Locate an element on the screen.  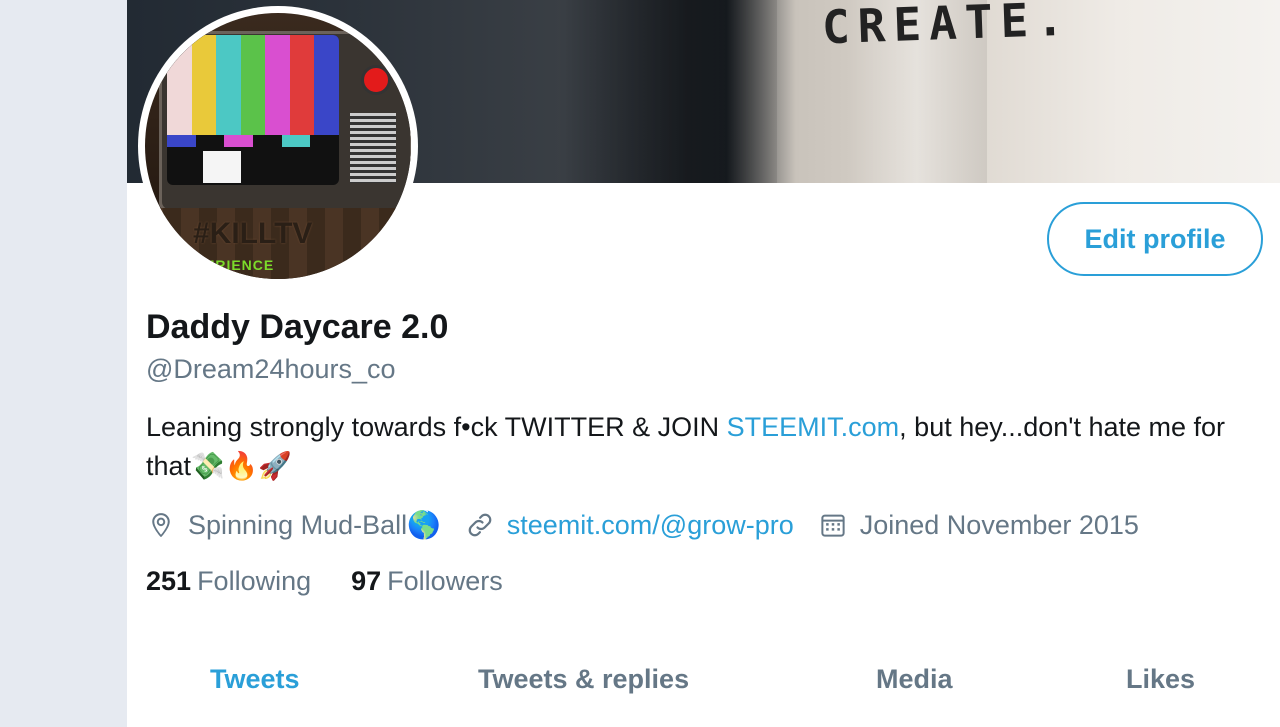
edit-profile-button: Edit profile is located at coordinates (1155, 239).